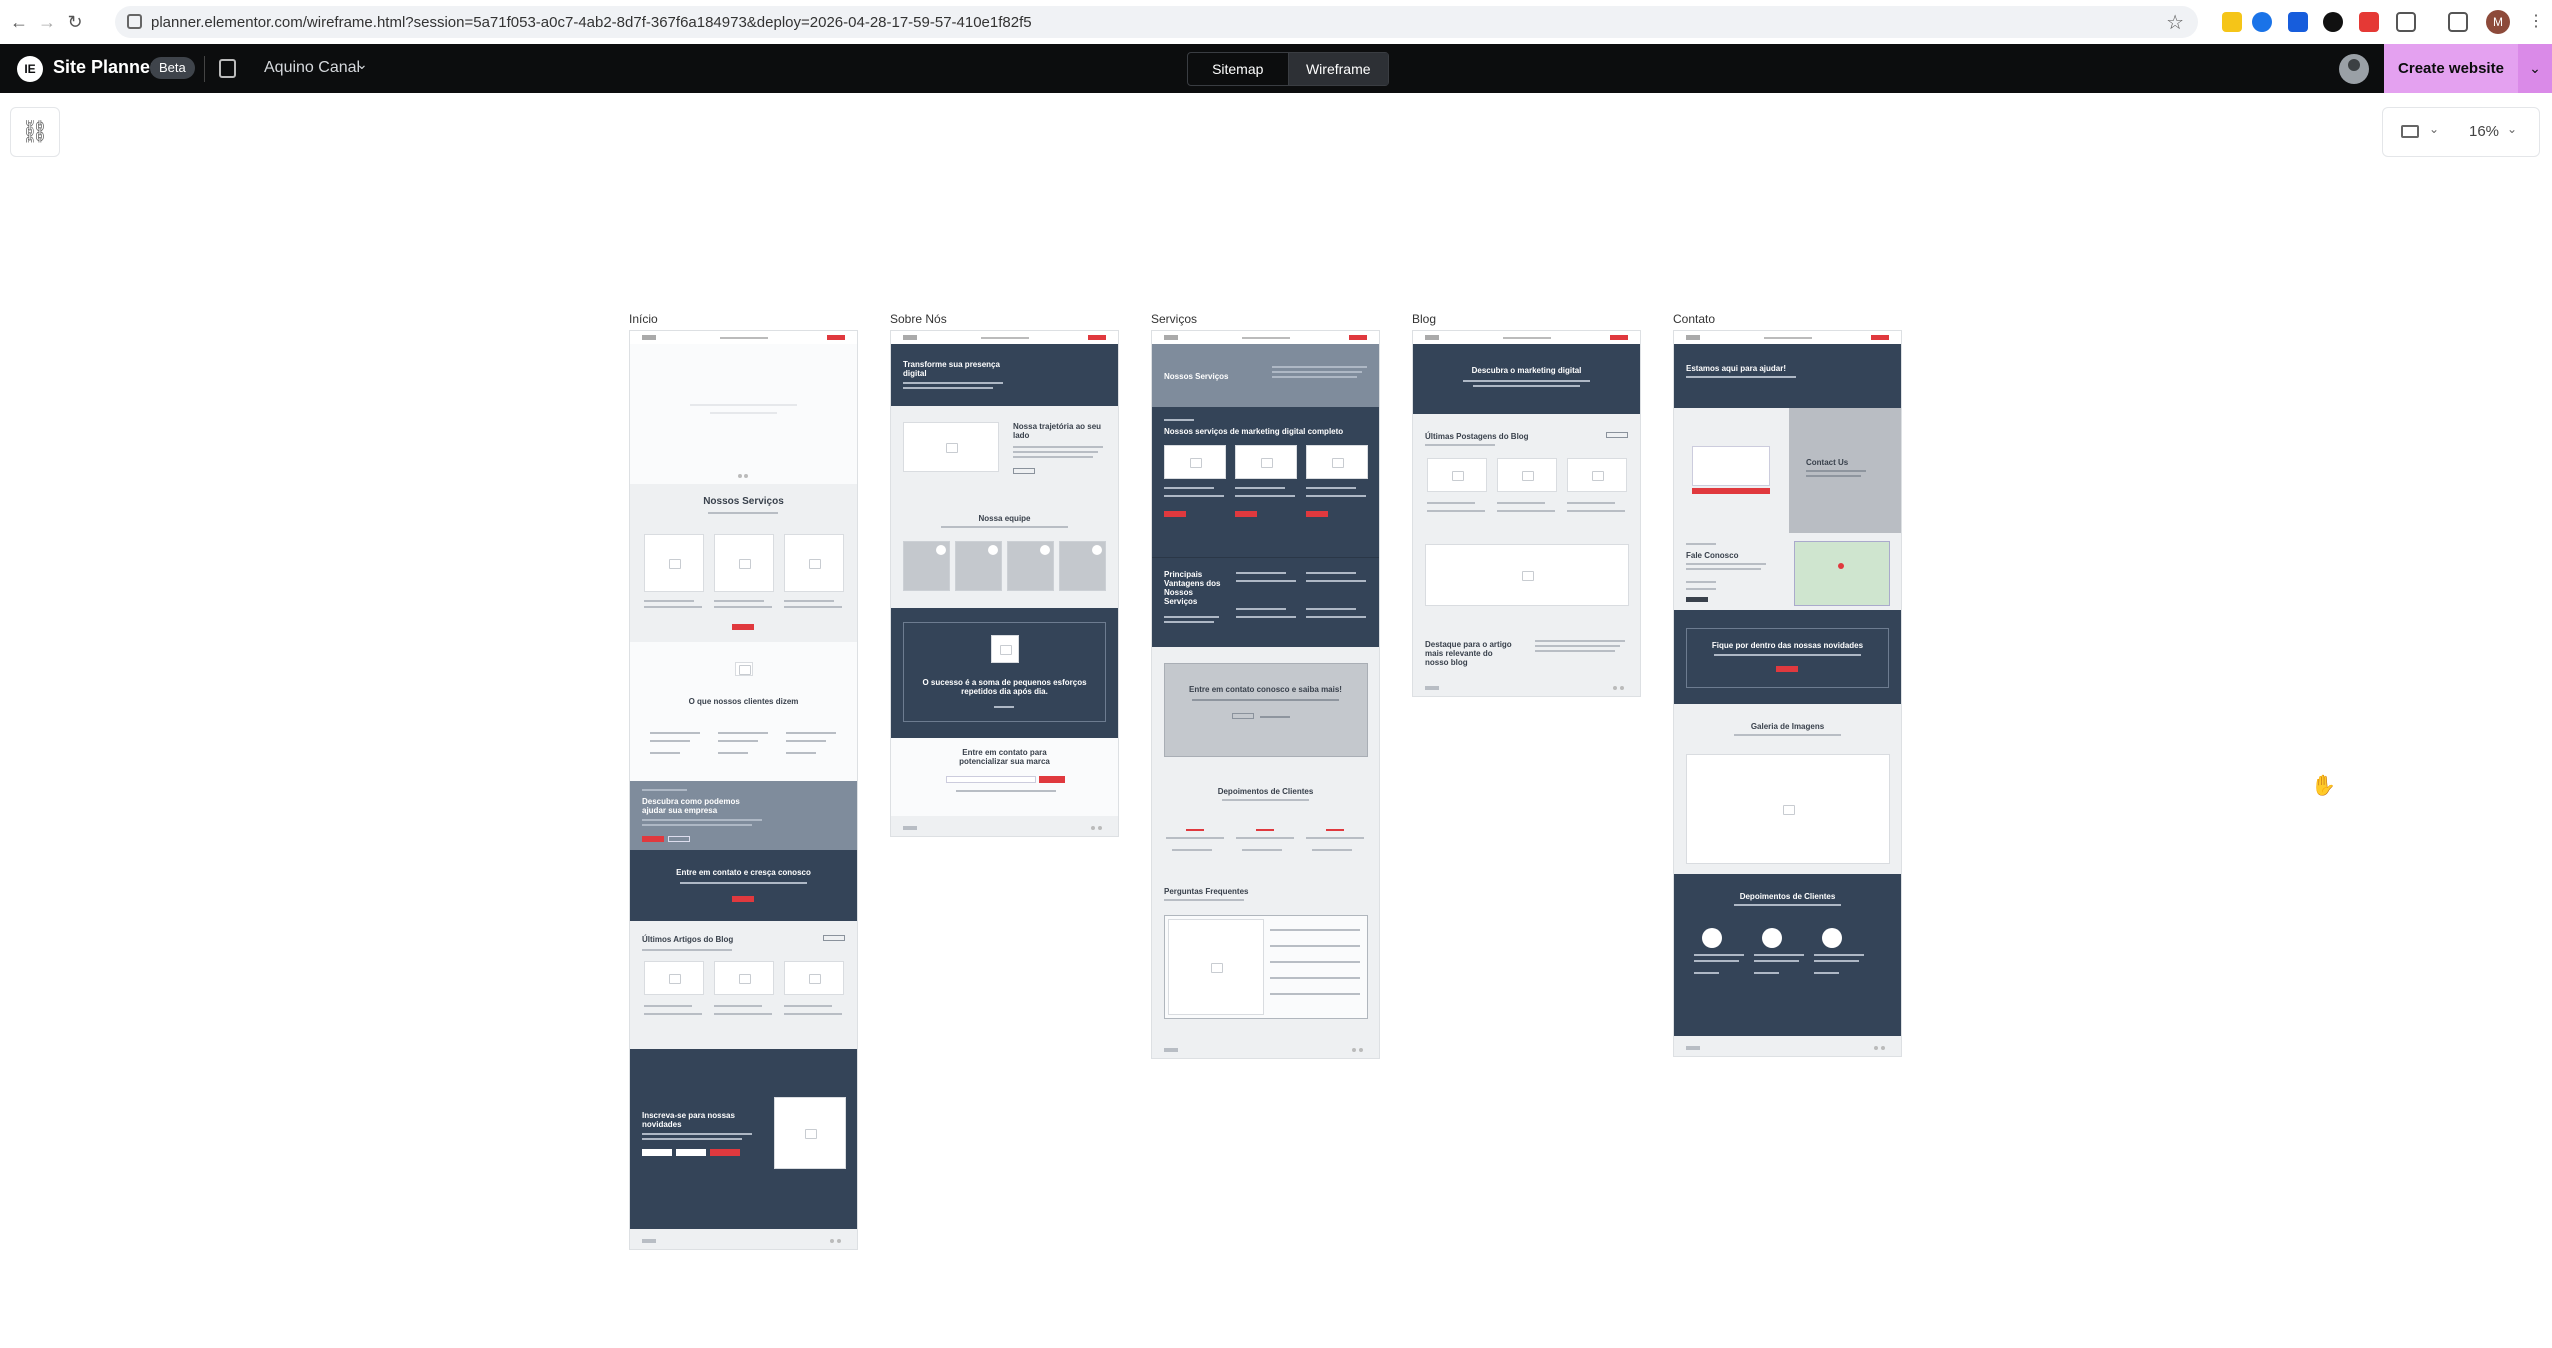  I want to click on page-label-servicos: Serviços, so click(1174, 319).